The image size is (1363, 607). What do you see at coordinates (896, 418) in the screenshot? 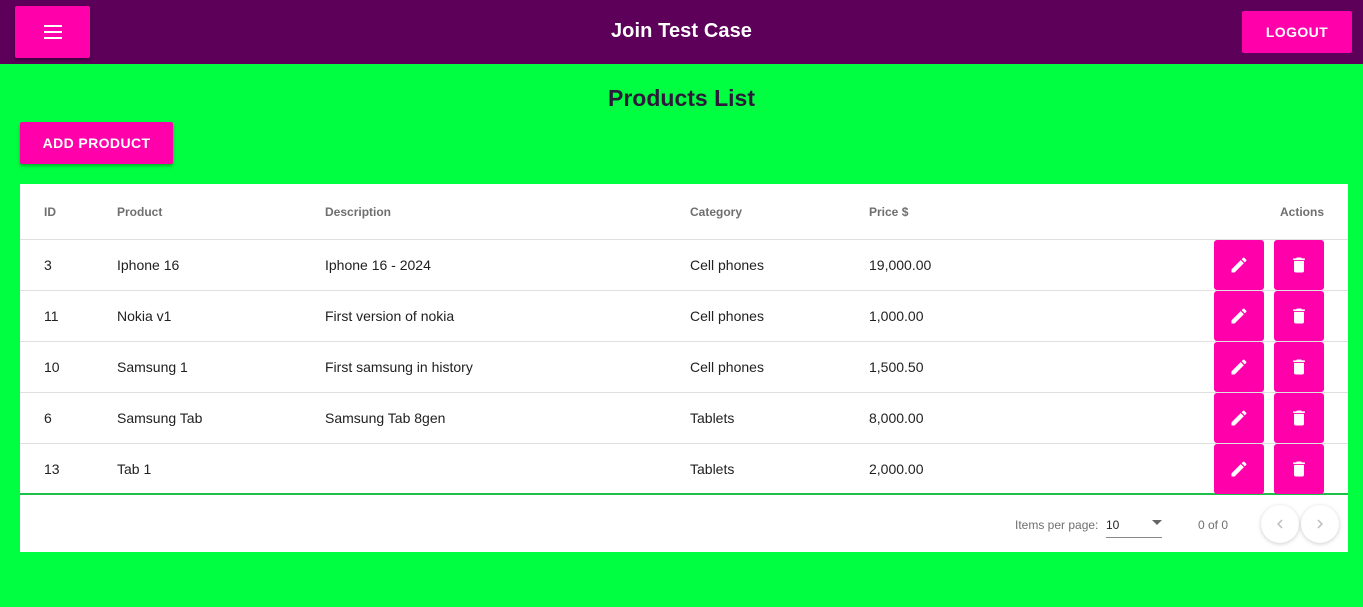
I see `cell-price: 8,000.00` at bounding box center [896, 418].